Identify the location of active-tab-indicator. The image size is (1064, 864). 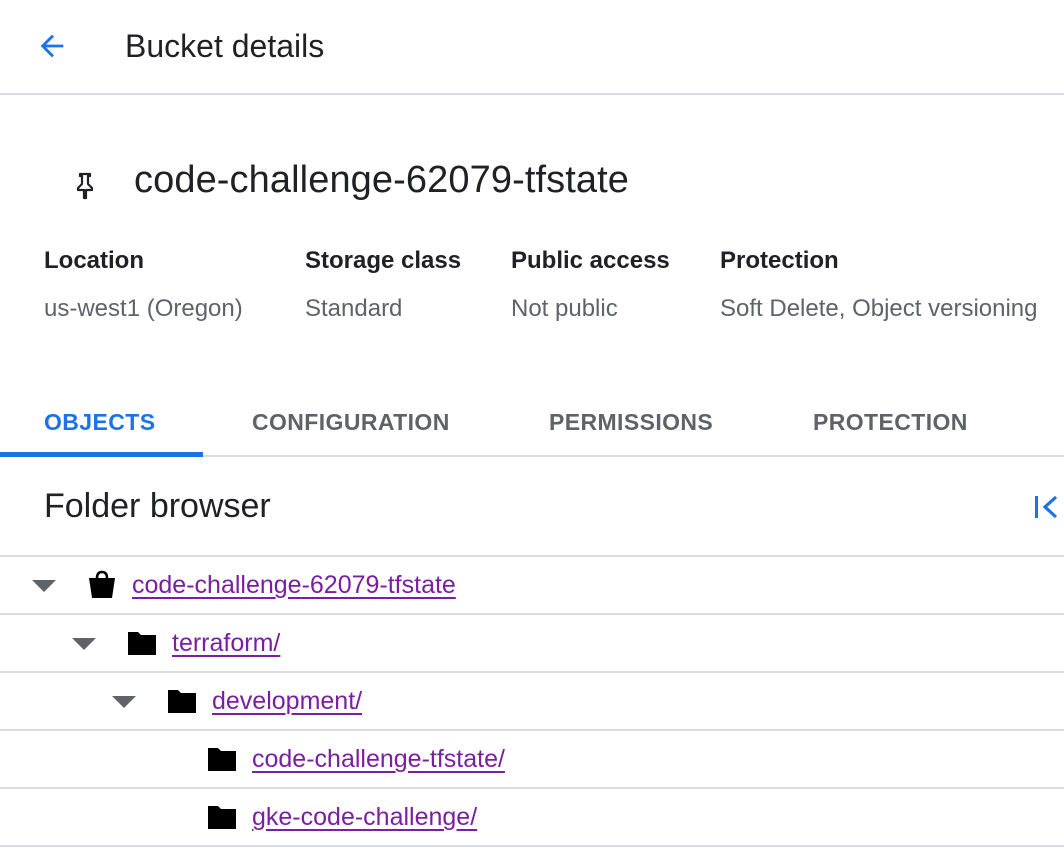
(101, 454).